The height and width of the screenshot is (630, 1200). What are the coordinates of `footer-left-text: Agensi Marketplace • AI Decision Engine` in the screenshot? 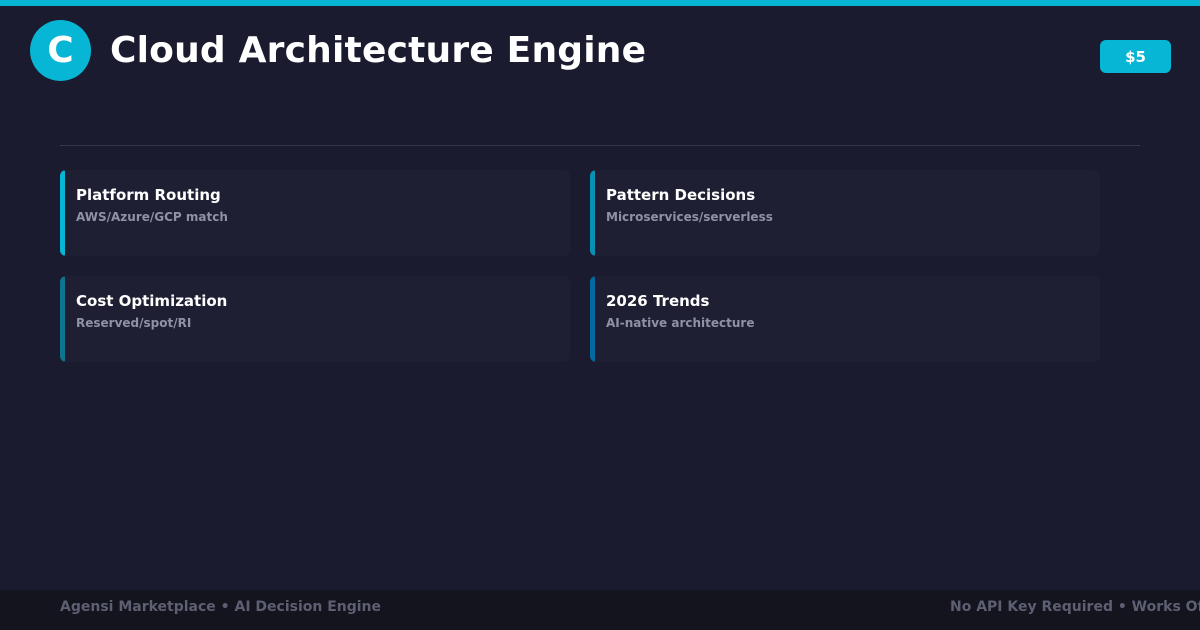 It's located at (221, 607).